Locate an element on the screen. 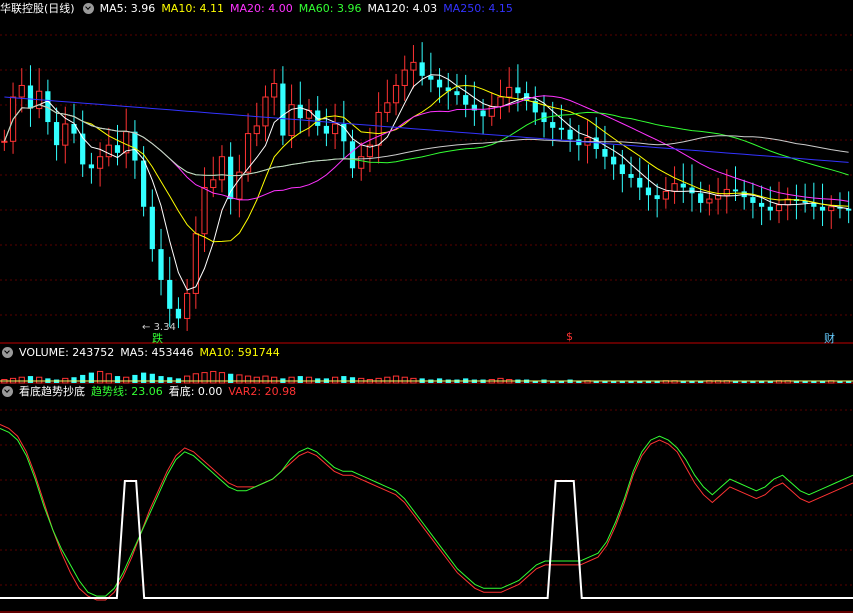 This screenshot has width=853, height=613. volume-header: VOLUME: 243752 MA5: 453446 MA10: 591744 is located at coordinates (143, 353).